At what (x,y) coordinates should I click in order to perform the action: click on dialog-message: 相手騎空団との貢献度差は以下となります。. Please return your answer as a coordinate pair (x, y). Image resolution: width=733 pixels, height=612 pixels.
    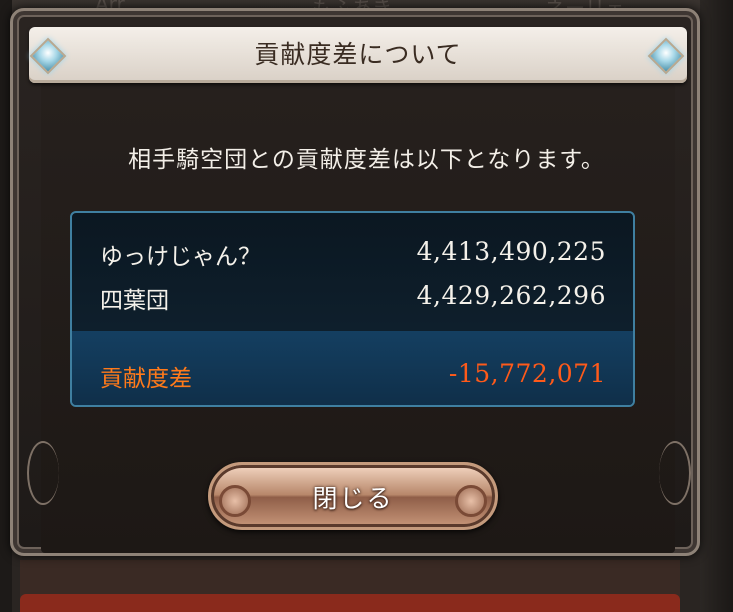
    Looking at the image, I should click on (366, 160).